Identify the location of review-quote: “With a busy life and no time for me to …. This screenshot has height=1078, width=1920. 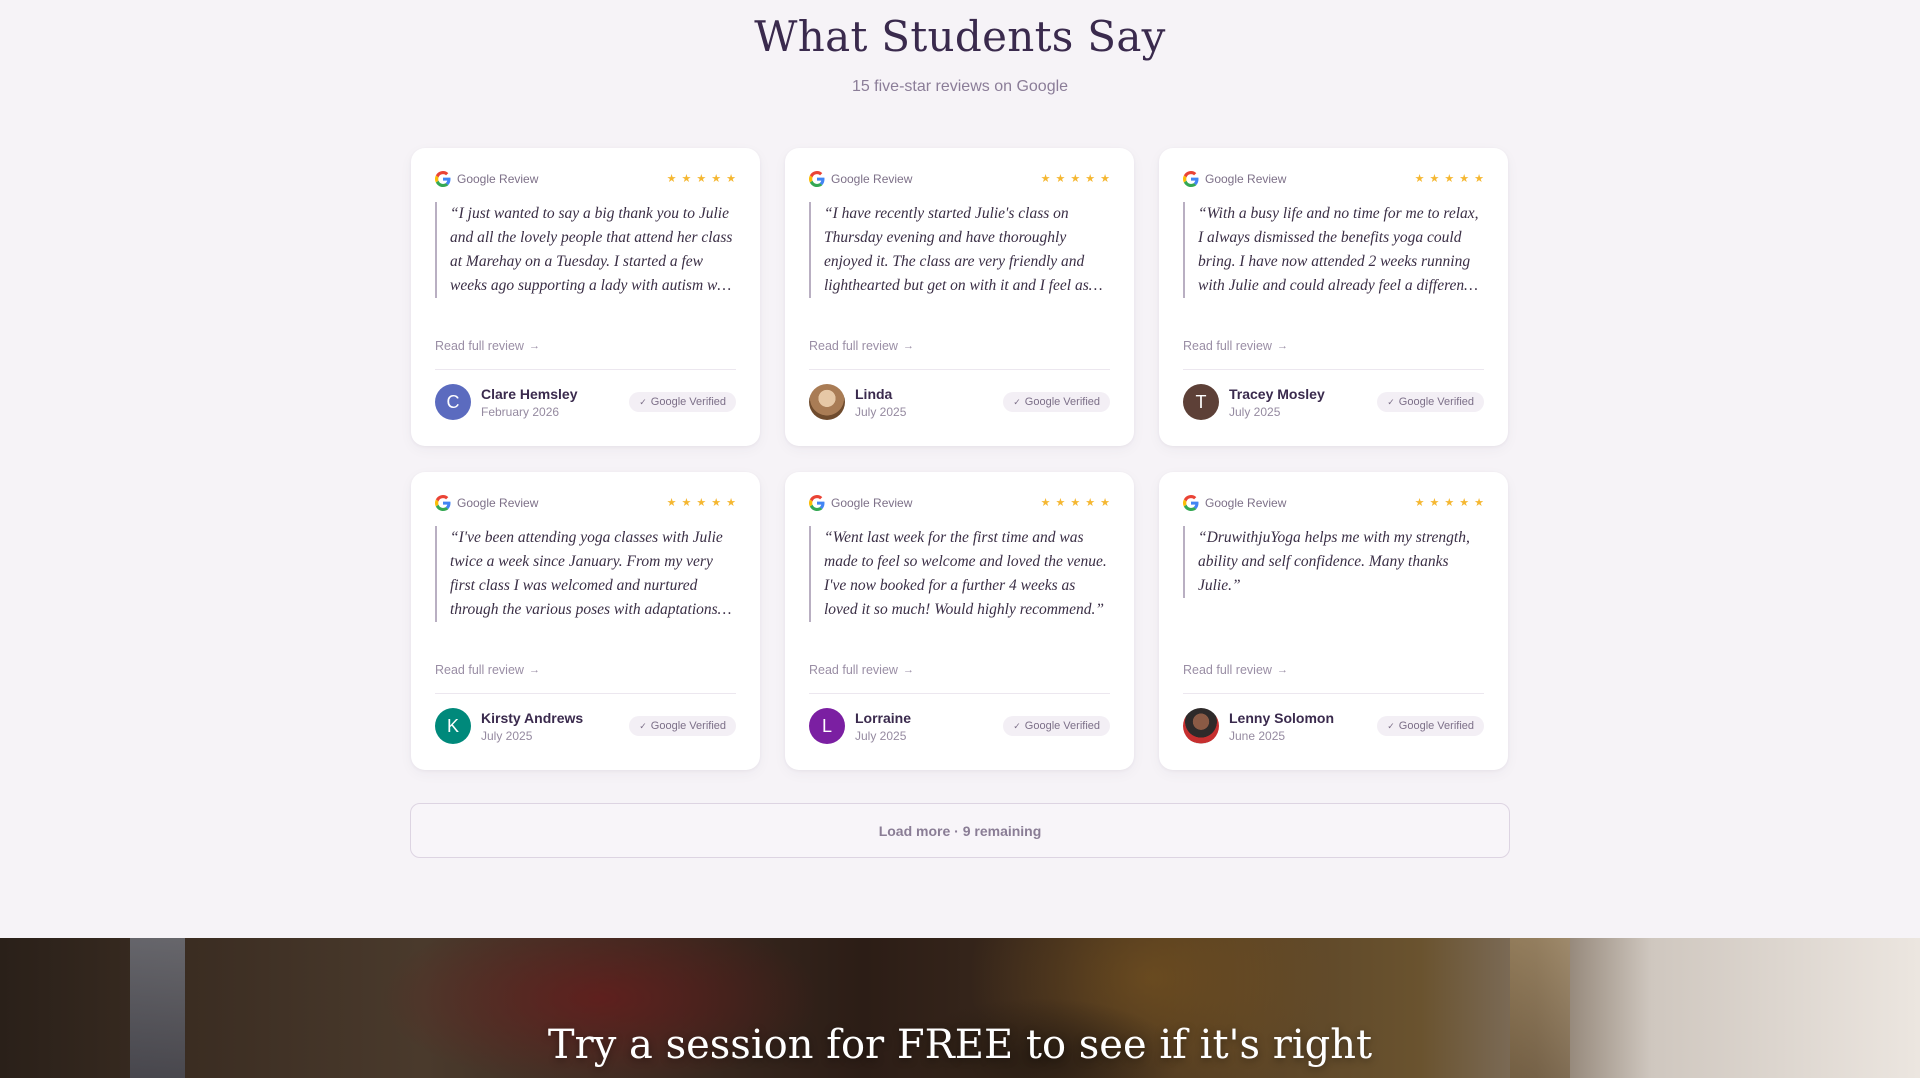
(1333, 250).